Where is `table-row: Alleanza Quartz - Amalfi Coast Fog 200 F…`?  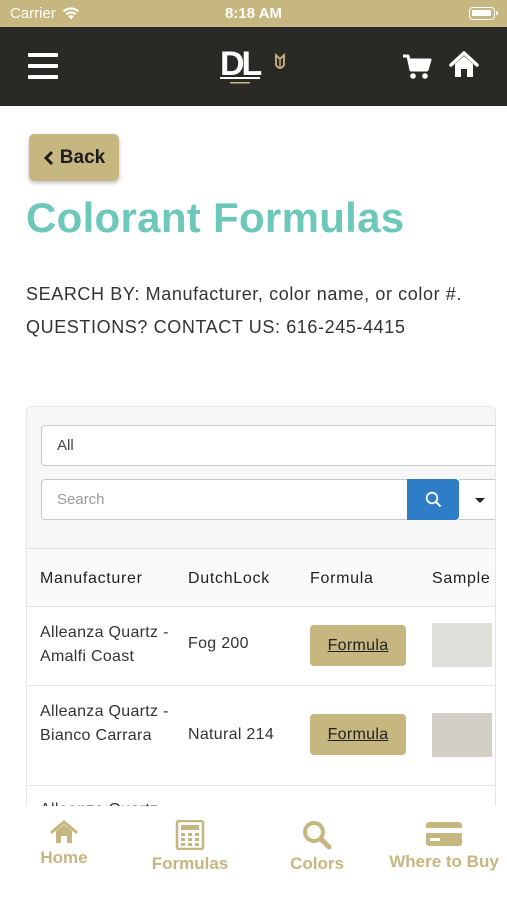
table-row: Alleanza Quartz - Amalfi Coast Fog 200 F… is located at coordinates (261, 646).